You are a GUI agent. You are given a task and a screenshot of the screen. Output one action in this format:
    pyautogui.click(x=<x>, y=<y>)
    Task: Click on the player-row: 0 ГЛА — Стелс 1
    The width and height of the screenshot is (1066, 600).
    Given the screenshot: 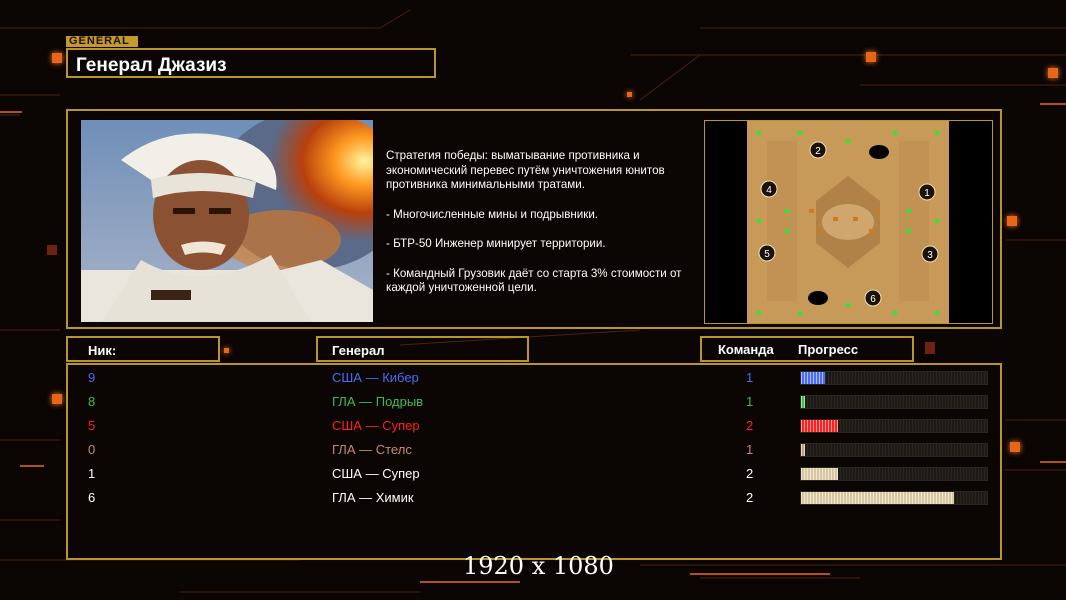 What is the action you would take?
    pyautogui.click(x=536, y=449)
    